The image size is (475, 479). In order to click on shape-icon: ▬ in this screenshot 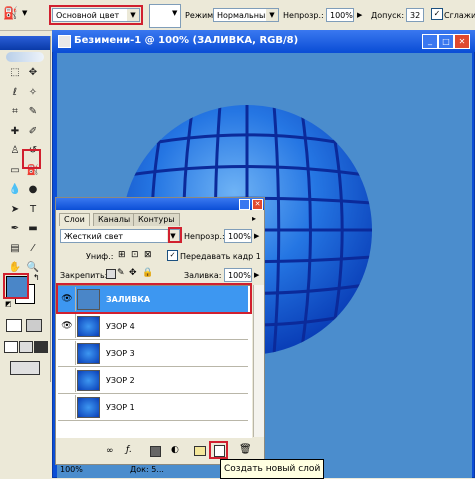, I will do `click(33, 229)`.